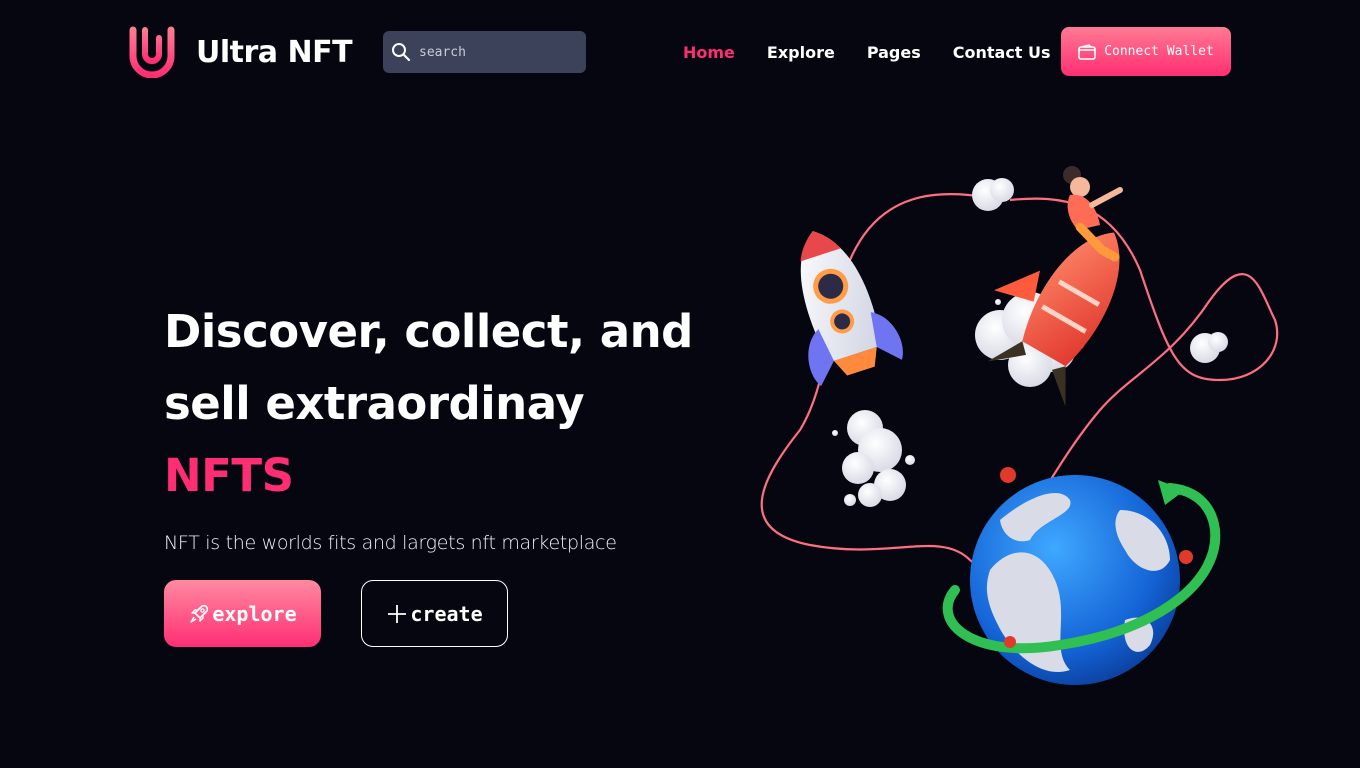 This screenshot has width=1360, height=768. What do you see at coordinates (801, 52) in the screenshot?
I see `nav-item-explore: Explore` at bounding box center [801, 52].